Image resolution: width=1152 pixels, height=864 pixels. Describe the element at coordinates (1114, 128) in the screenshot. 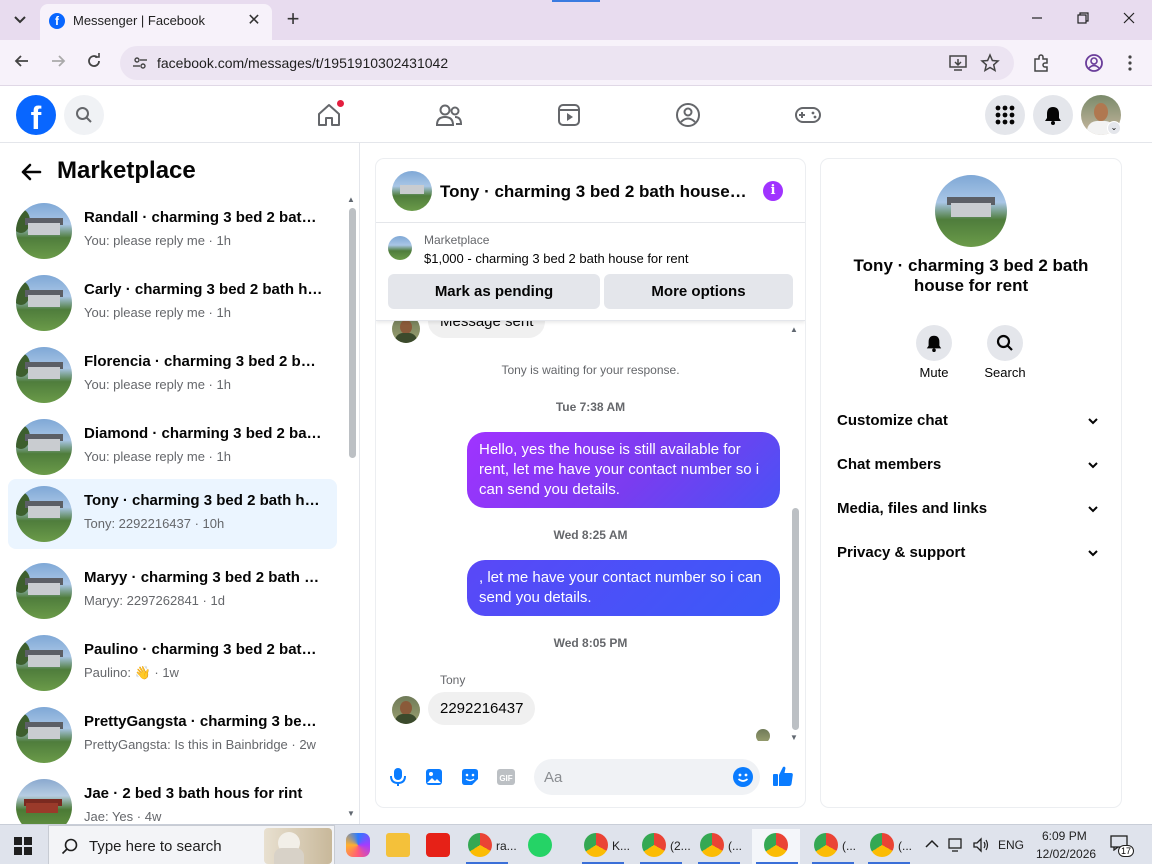

I see `chevron-down-icon: ⌄` at that location.